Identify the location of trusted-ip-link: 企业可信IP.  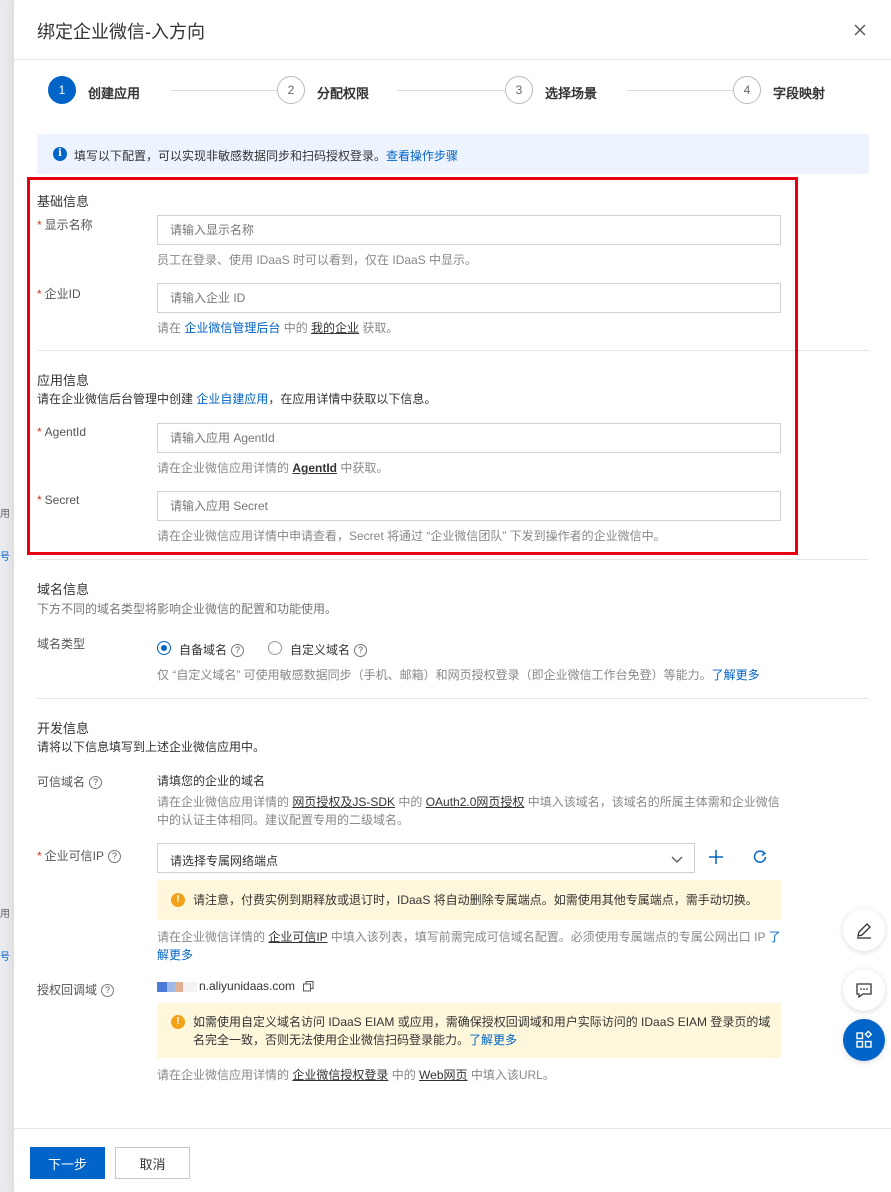
(297, 937).